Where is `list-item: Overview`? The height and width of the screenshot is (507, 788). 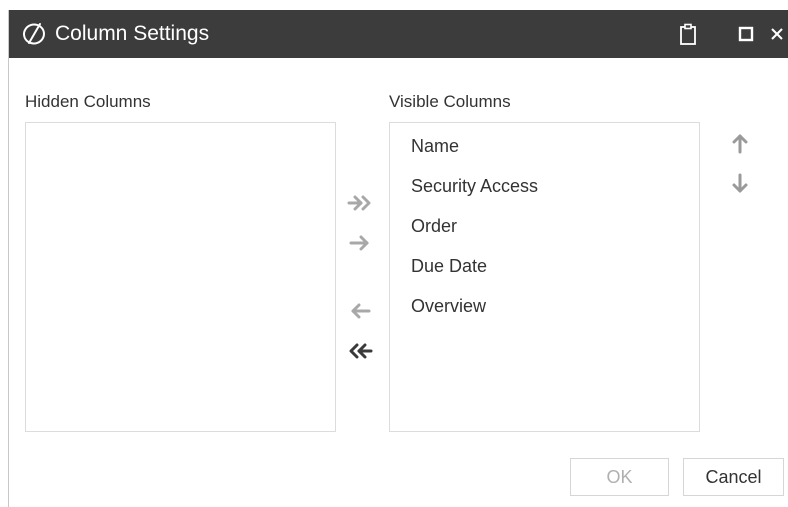
list-item: Overview is located at coordinates (544, 311).